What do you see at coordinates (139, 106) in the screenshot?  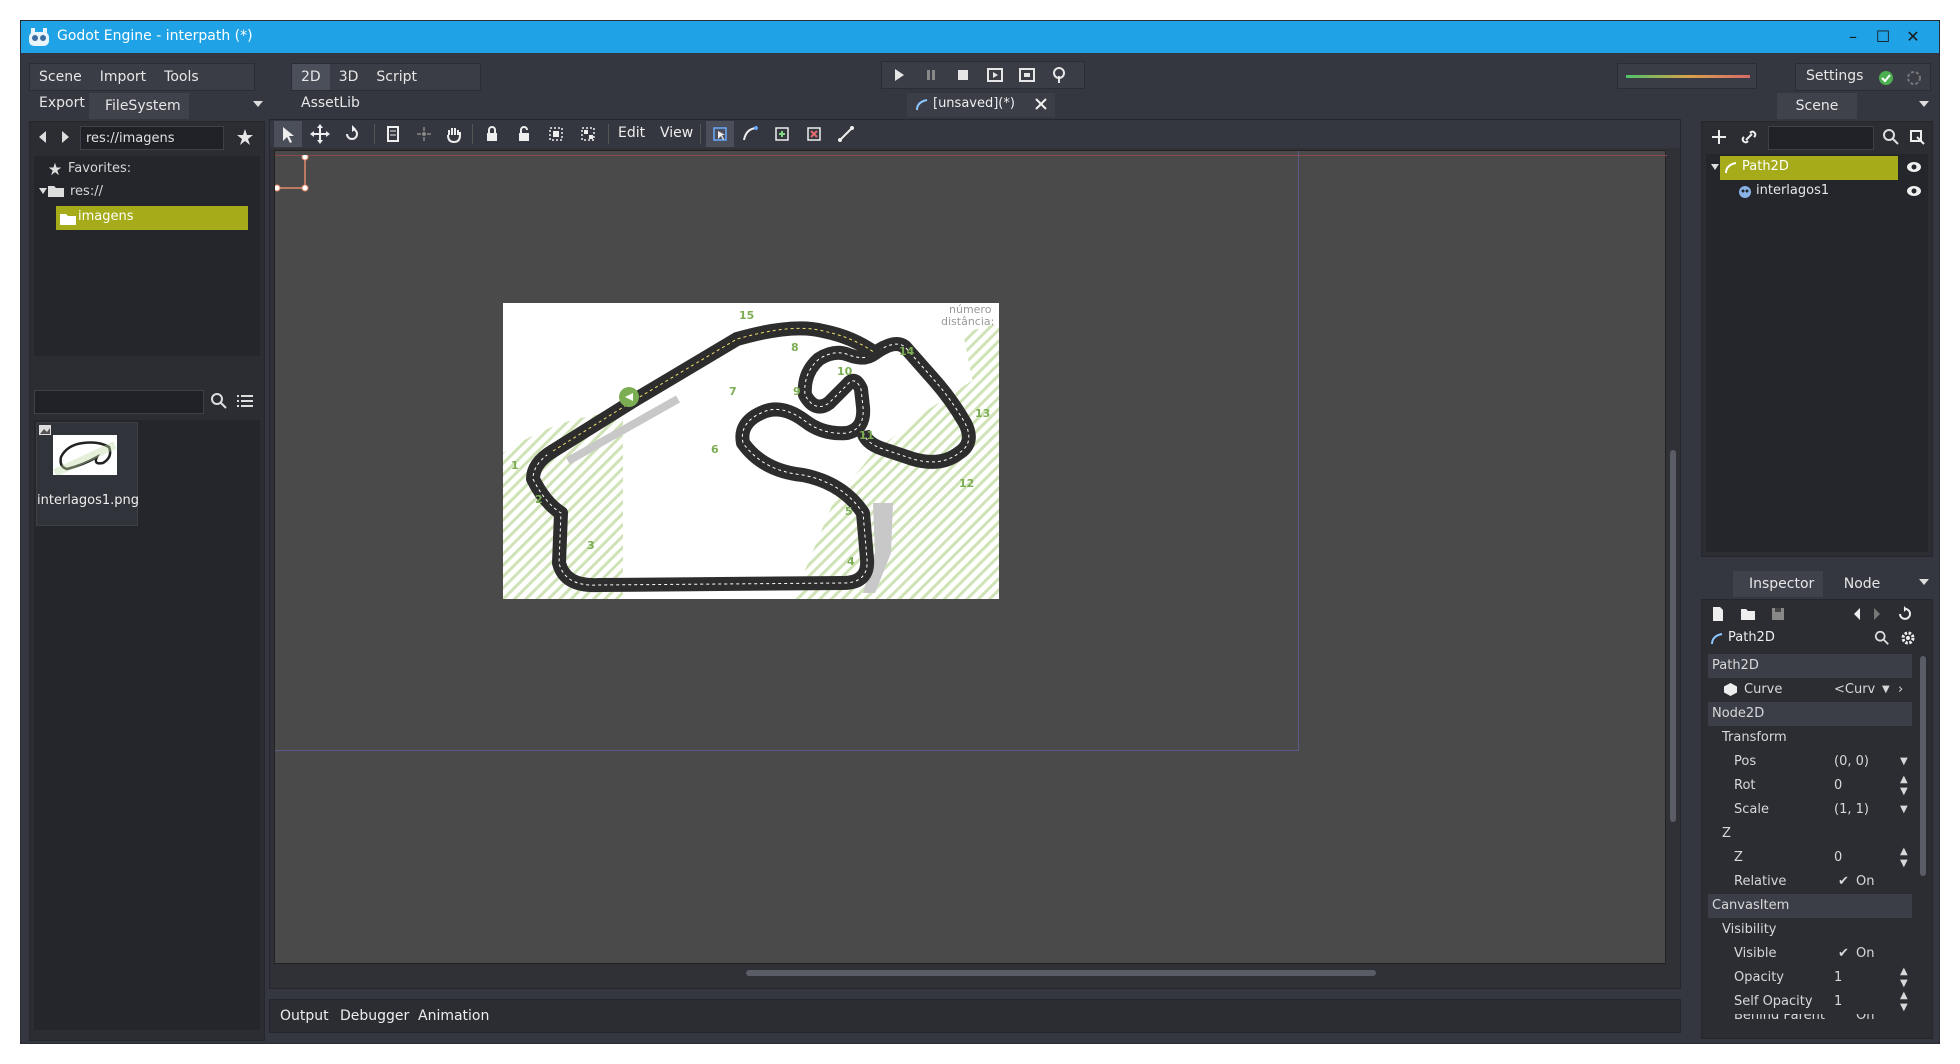 I see `tab-filesystem: FileSystem` at bounding box center [139, 106].